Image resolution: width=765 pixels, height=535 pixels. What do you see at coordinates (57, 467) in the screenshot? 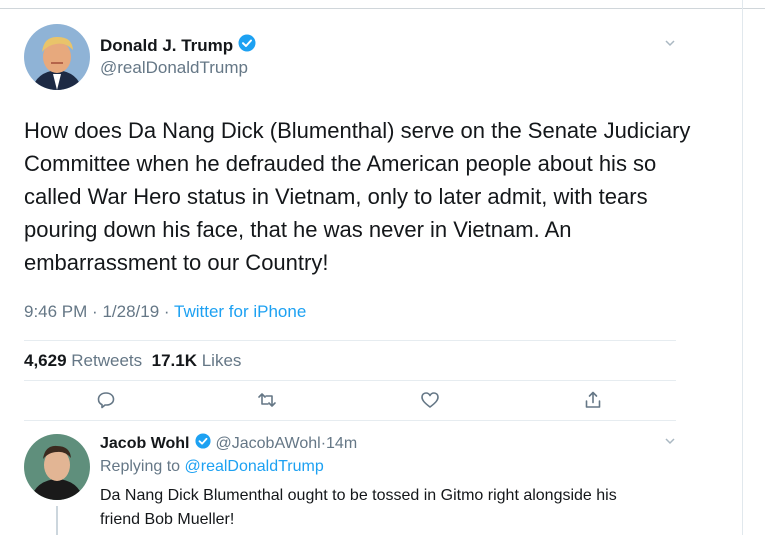
I see `reply-avatar` at bounding box center [57, 467].